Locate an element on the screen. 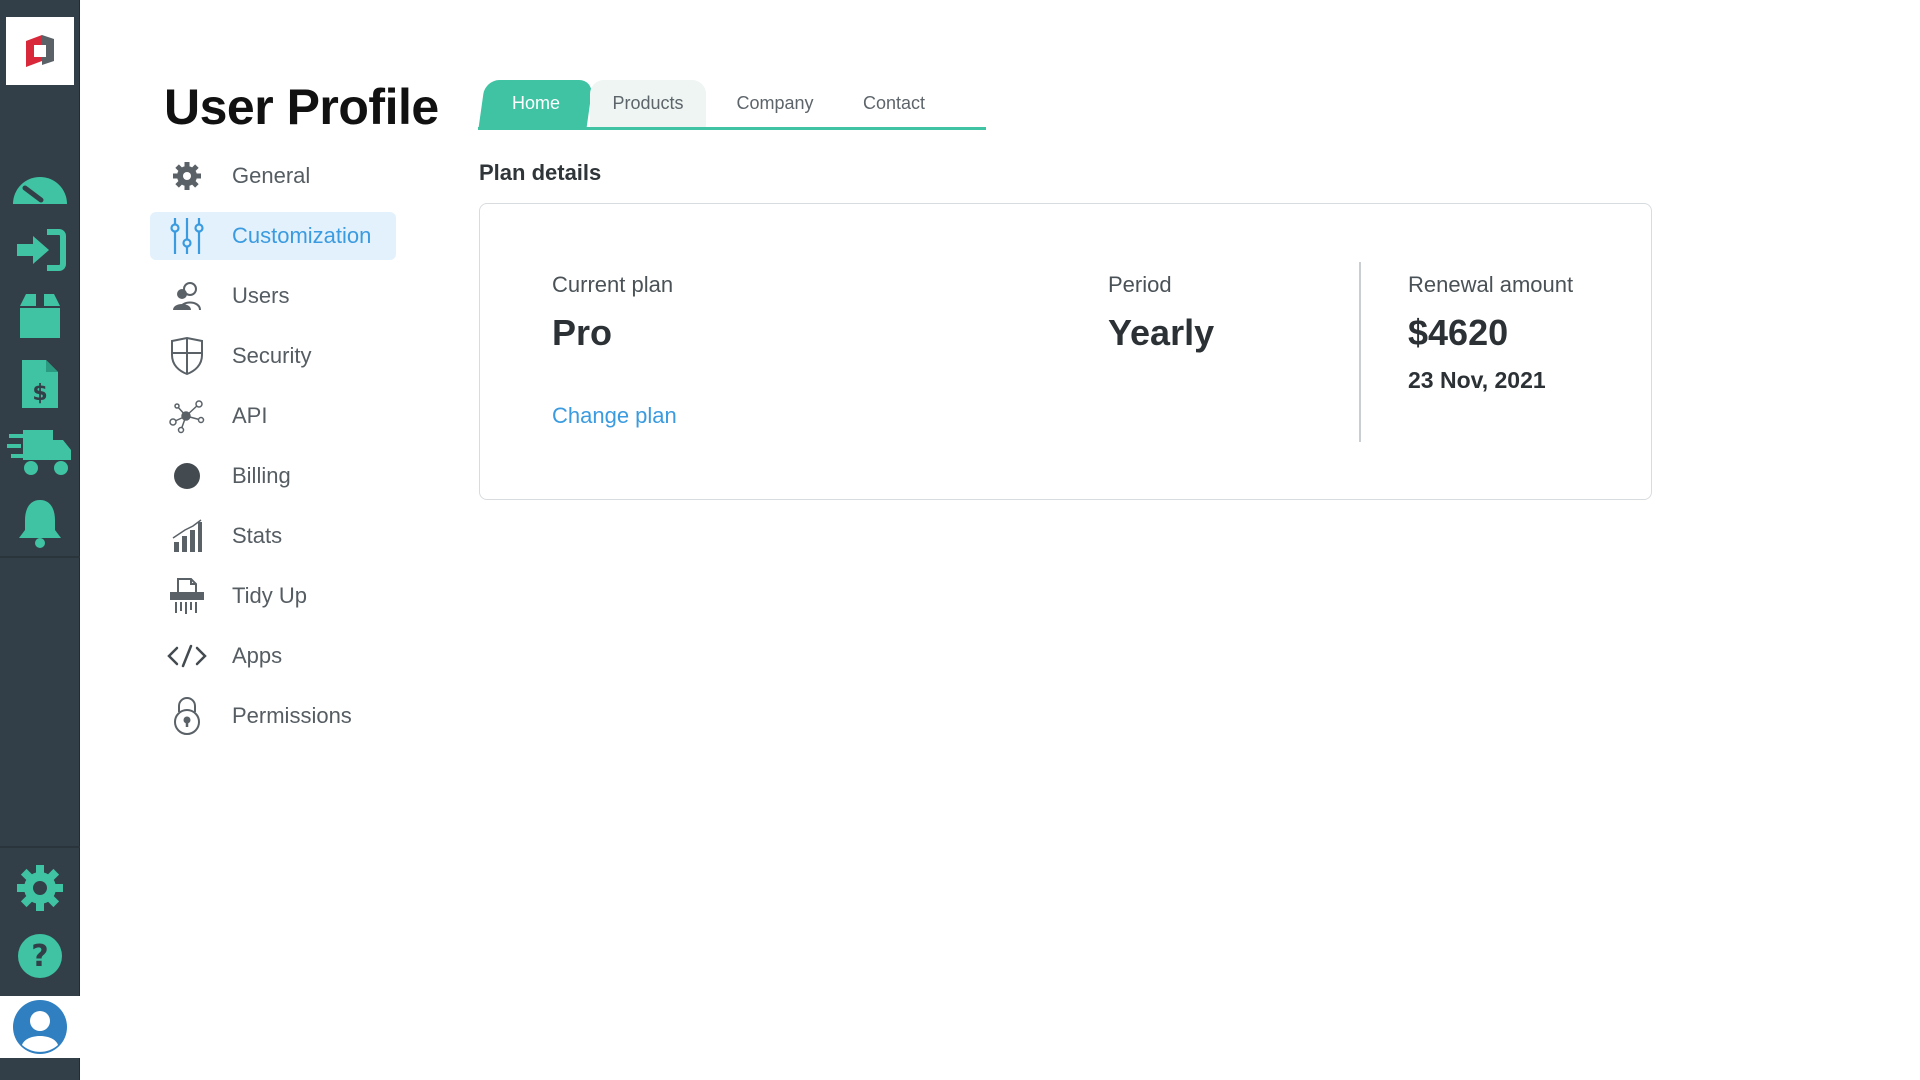  nav-item-label: Tidy Up is located at coordinates (269, 595).